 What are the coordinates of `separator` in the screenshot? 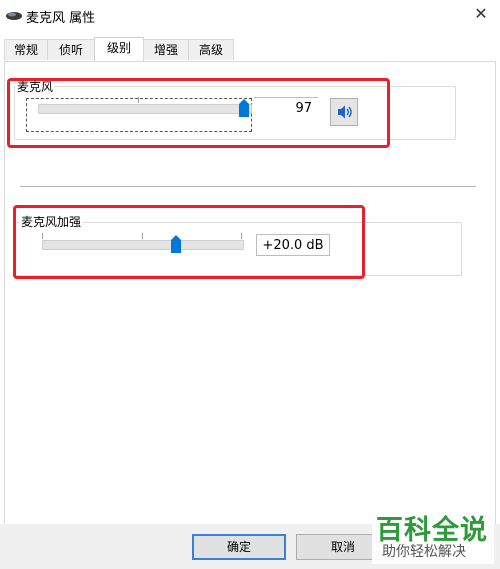 It's located at (248, 186).